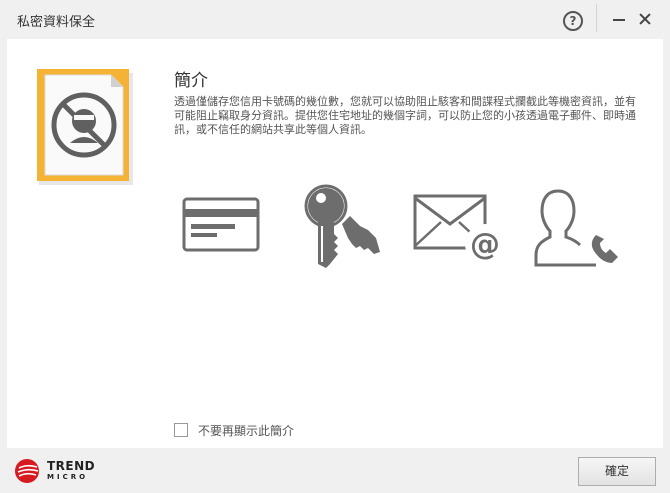 Image resolution: width=670 pixels, height=493 pixels. I want to click on help-button: ?, so click(573, 21).